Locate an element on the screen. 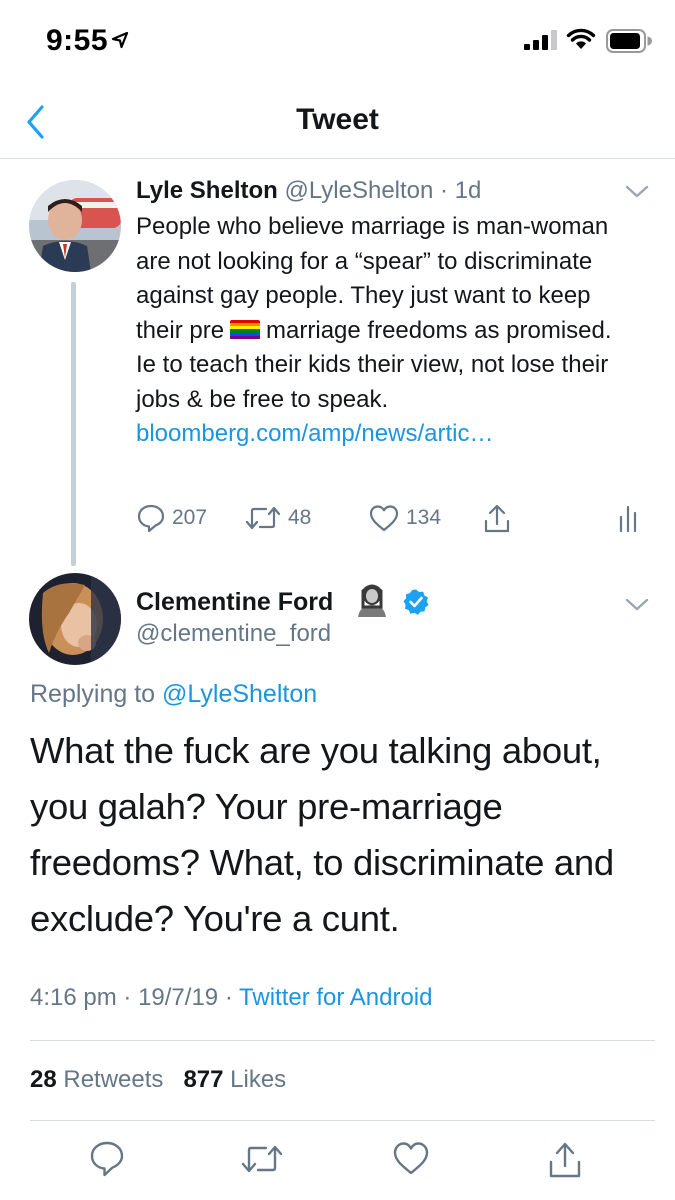 The height and width of the screenshot is (1200, 675). likes-stat: 877 Likes is located at coordinates (234, 1079).